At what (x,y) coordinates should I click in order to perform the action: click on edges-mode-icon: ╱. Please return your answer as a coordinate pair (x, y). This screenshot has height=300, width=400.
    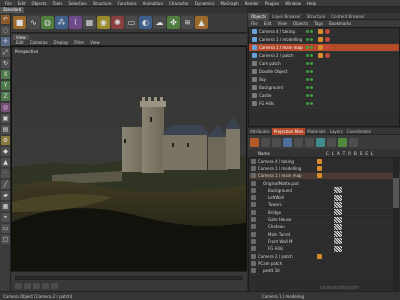
    Looking at the image, I should click on (5, 184).